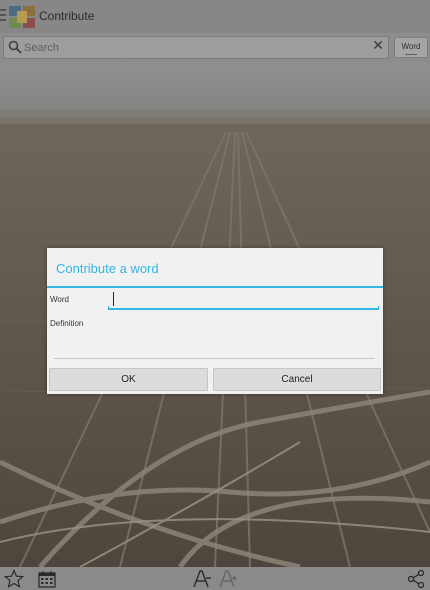 The height and width of the screenshot is (590, 430). I want to click on word-input, so click(243, 300).